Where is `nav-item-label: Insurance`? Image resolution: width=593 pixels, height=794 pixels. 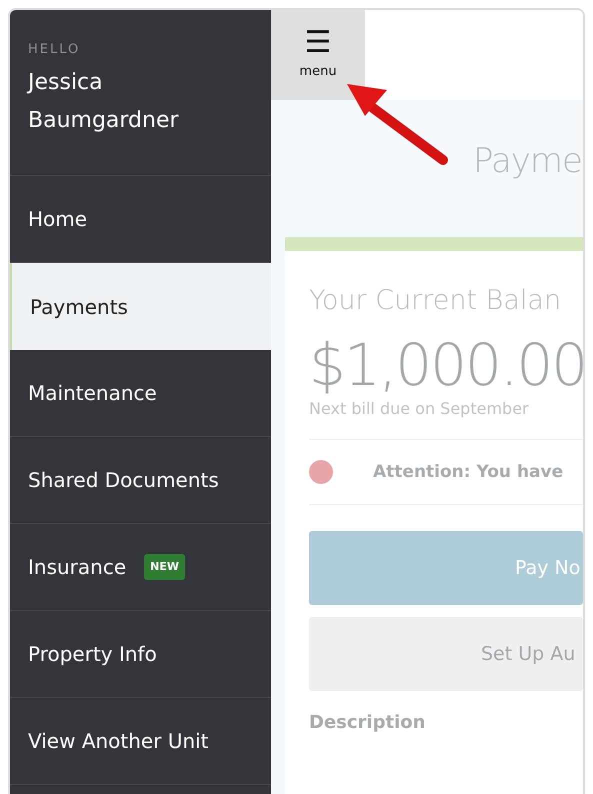 nav-item-label: Insurance is located at coordinates (77, 567).